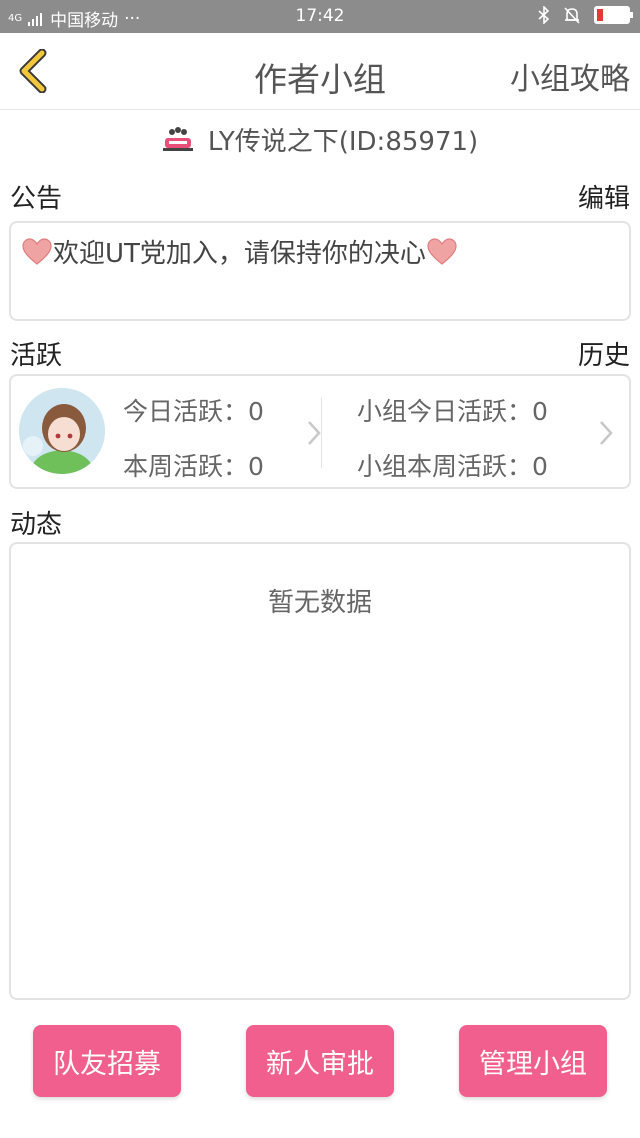  Describe the element at coordinates (445, 466) in the screenshot. I see `group-week-activity-label: 小组本周活跃：` at that location.